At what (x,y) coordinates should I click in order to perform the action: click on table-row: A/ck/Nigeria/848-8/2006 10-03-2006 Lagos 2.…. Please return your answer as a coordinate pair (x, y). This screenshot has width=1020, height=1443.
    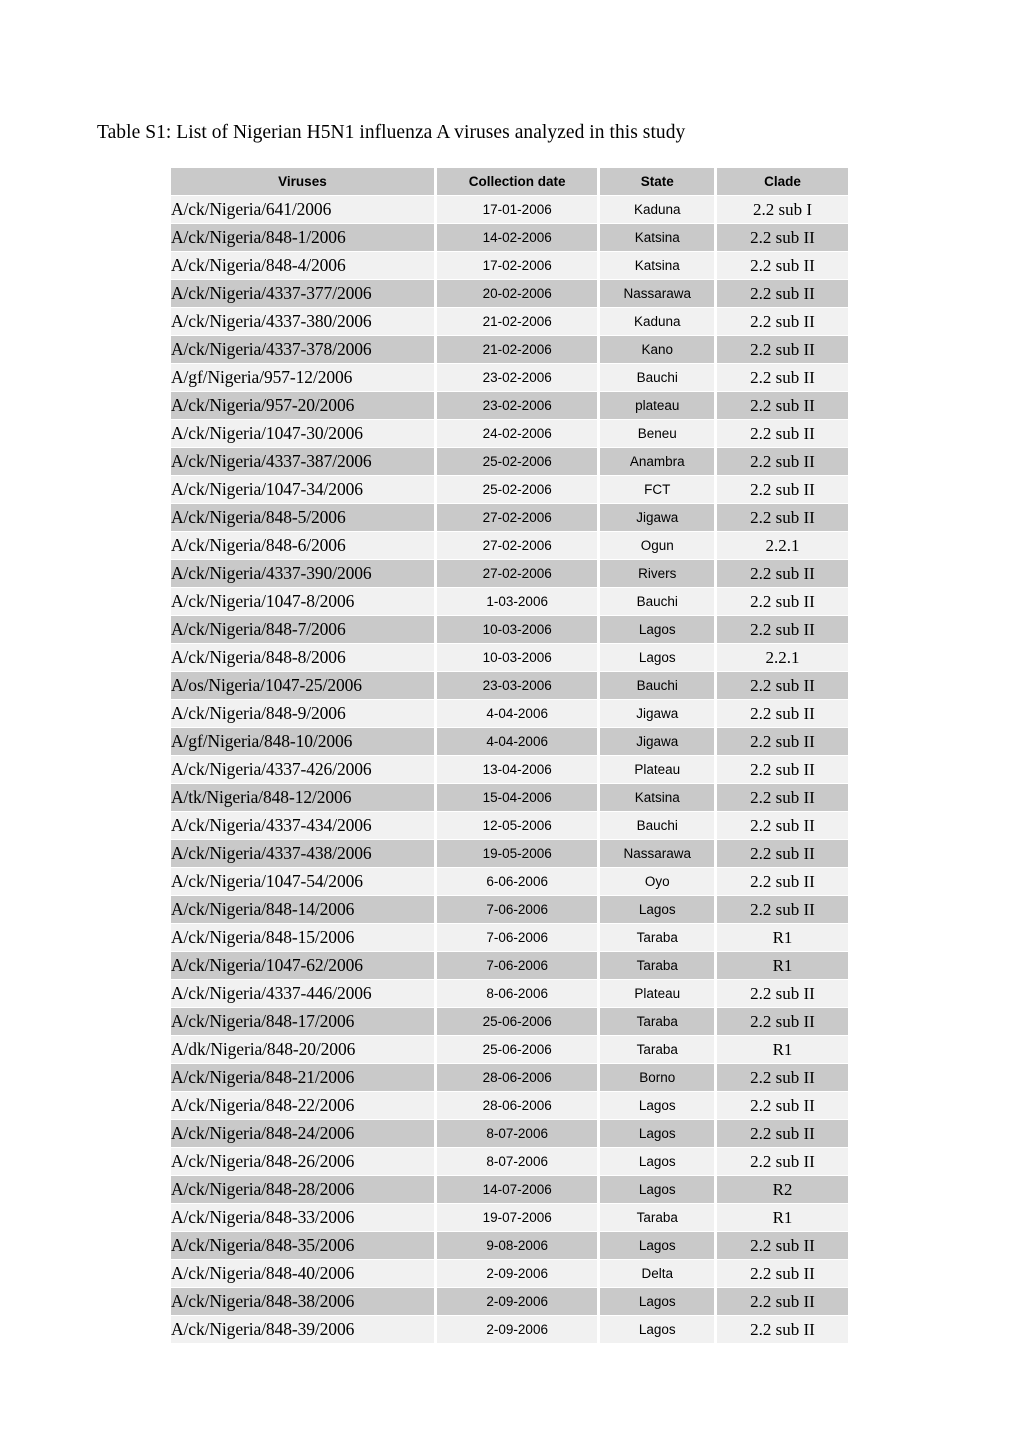
    Looking at the image, I should click on (509, 657).